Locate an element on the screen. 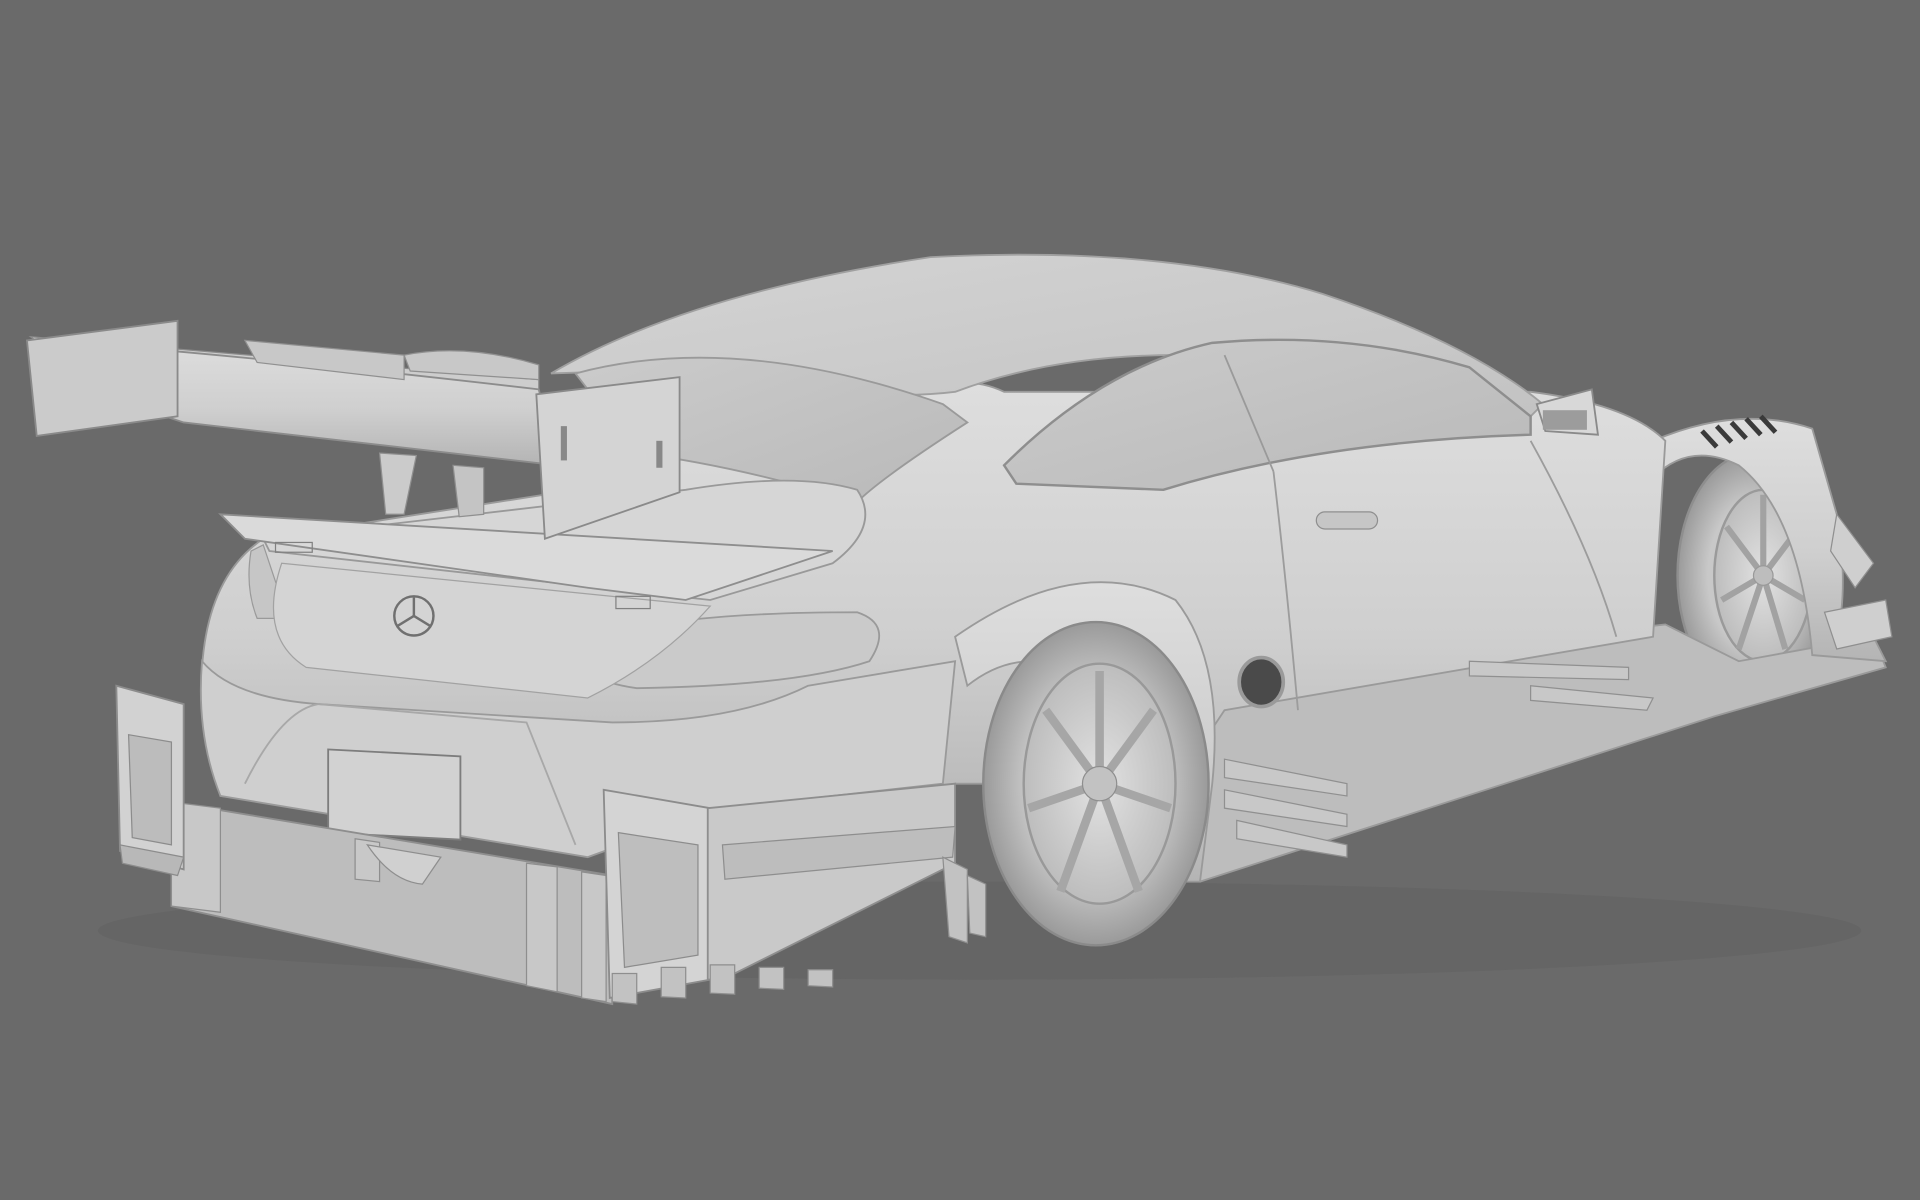 The width and height of the screenshot is (1920, 1200). door-handle is located at coordinates (1347, 520).